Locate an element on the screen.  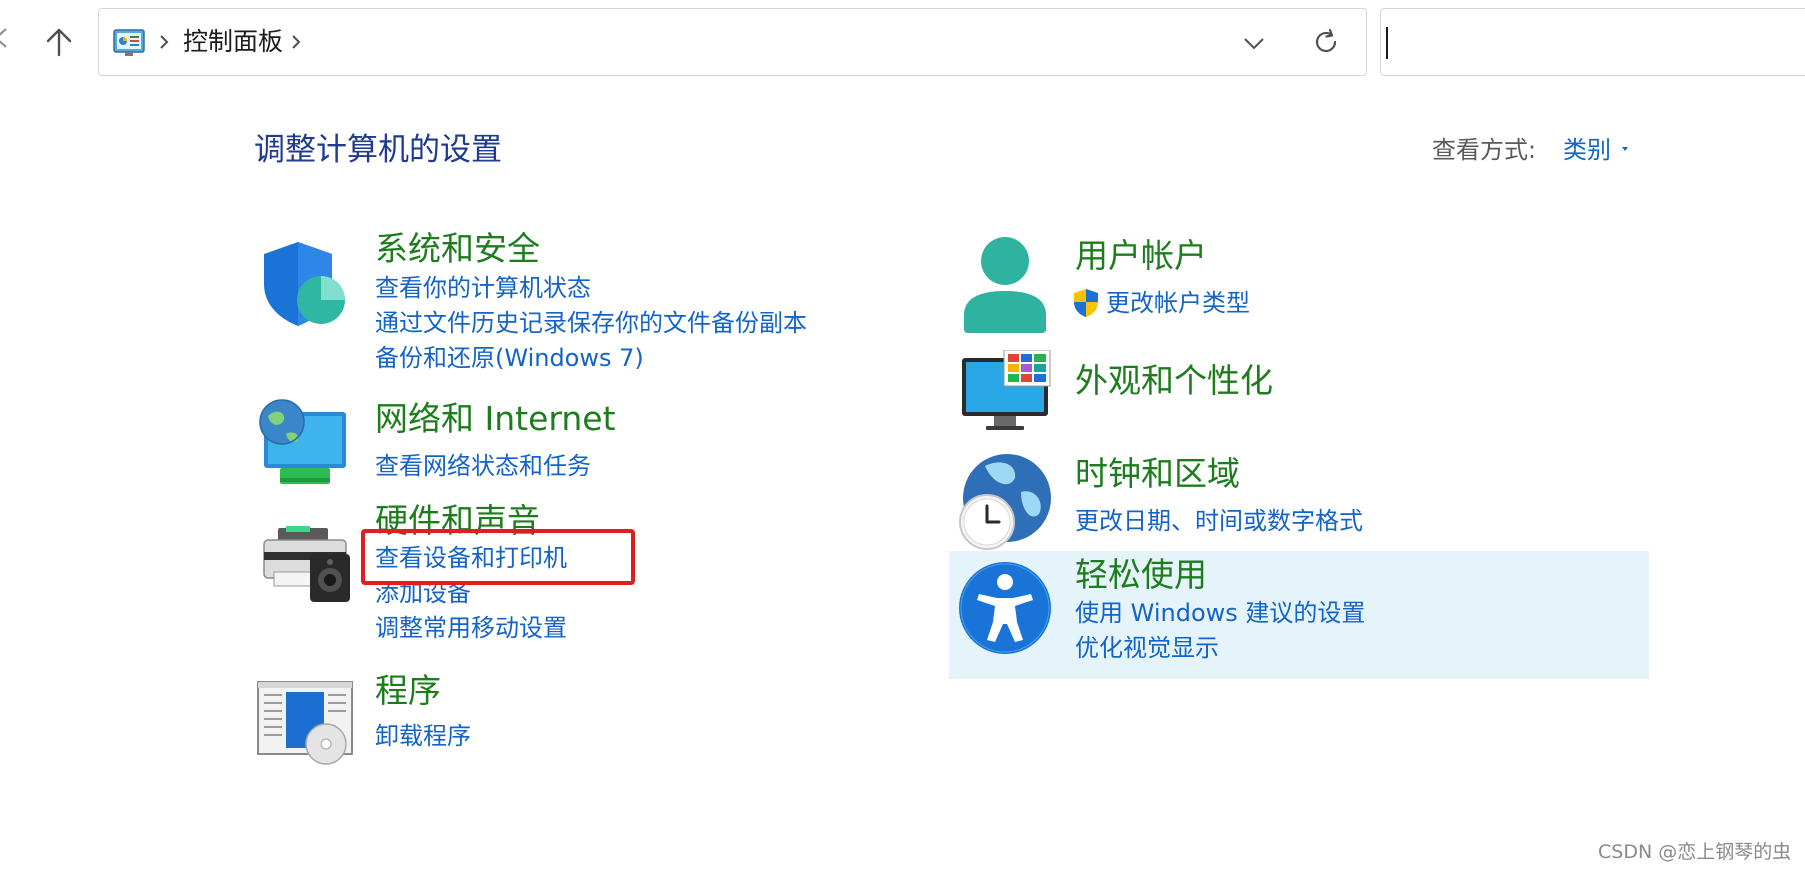
printer-speaker-icon is located at coordinates (306, 564).